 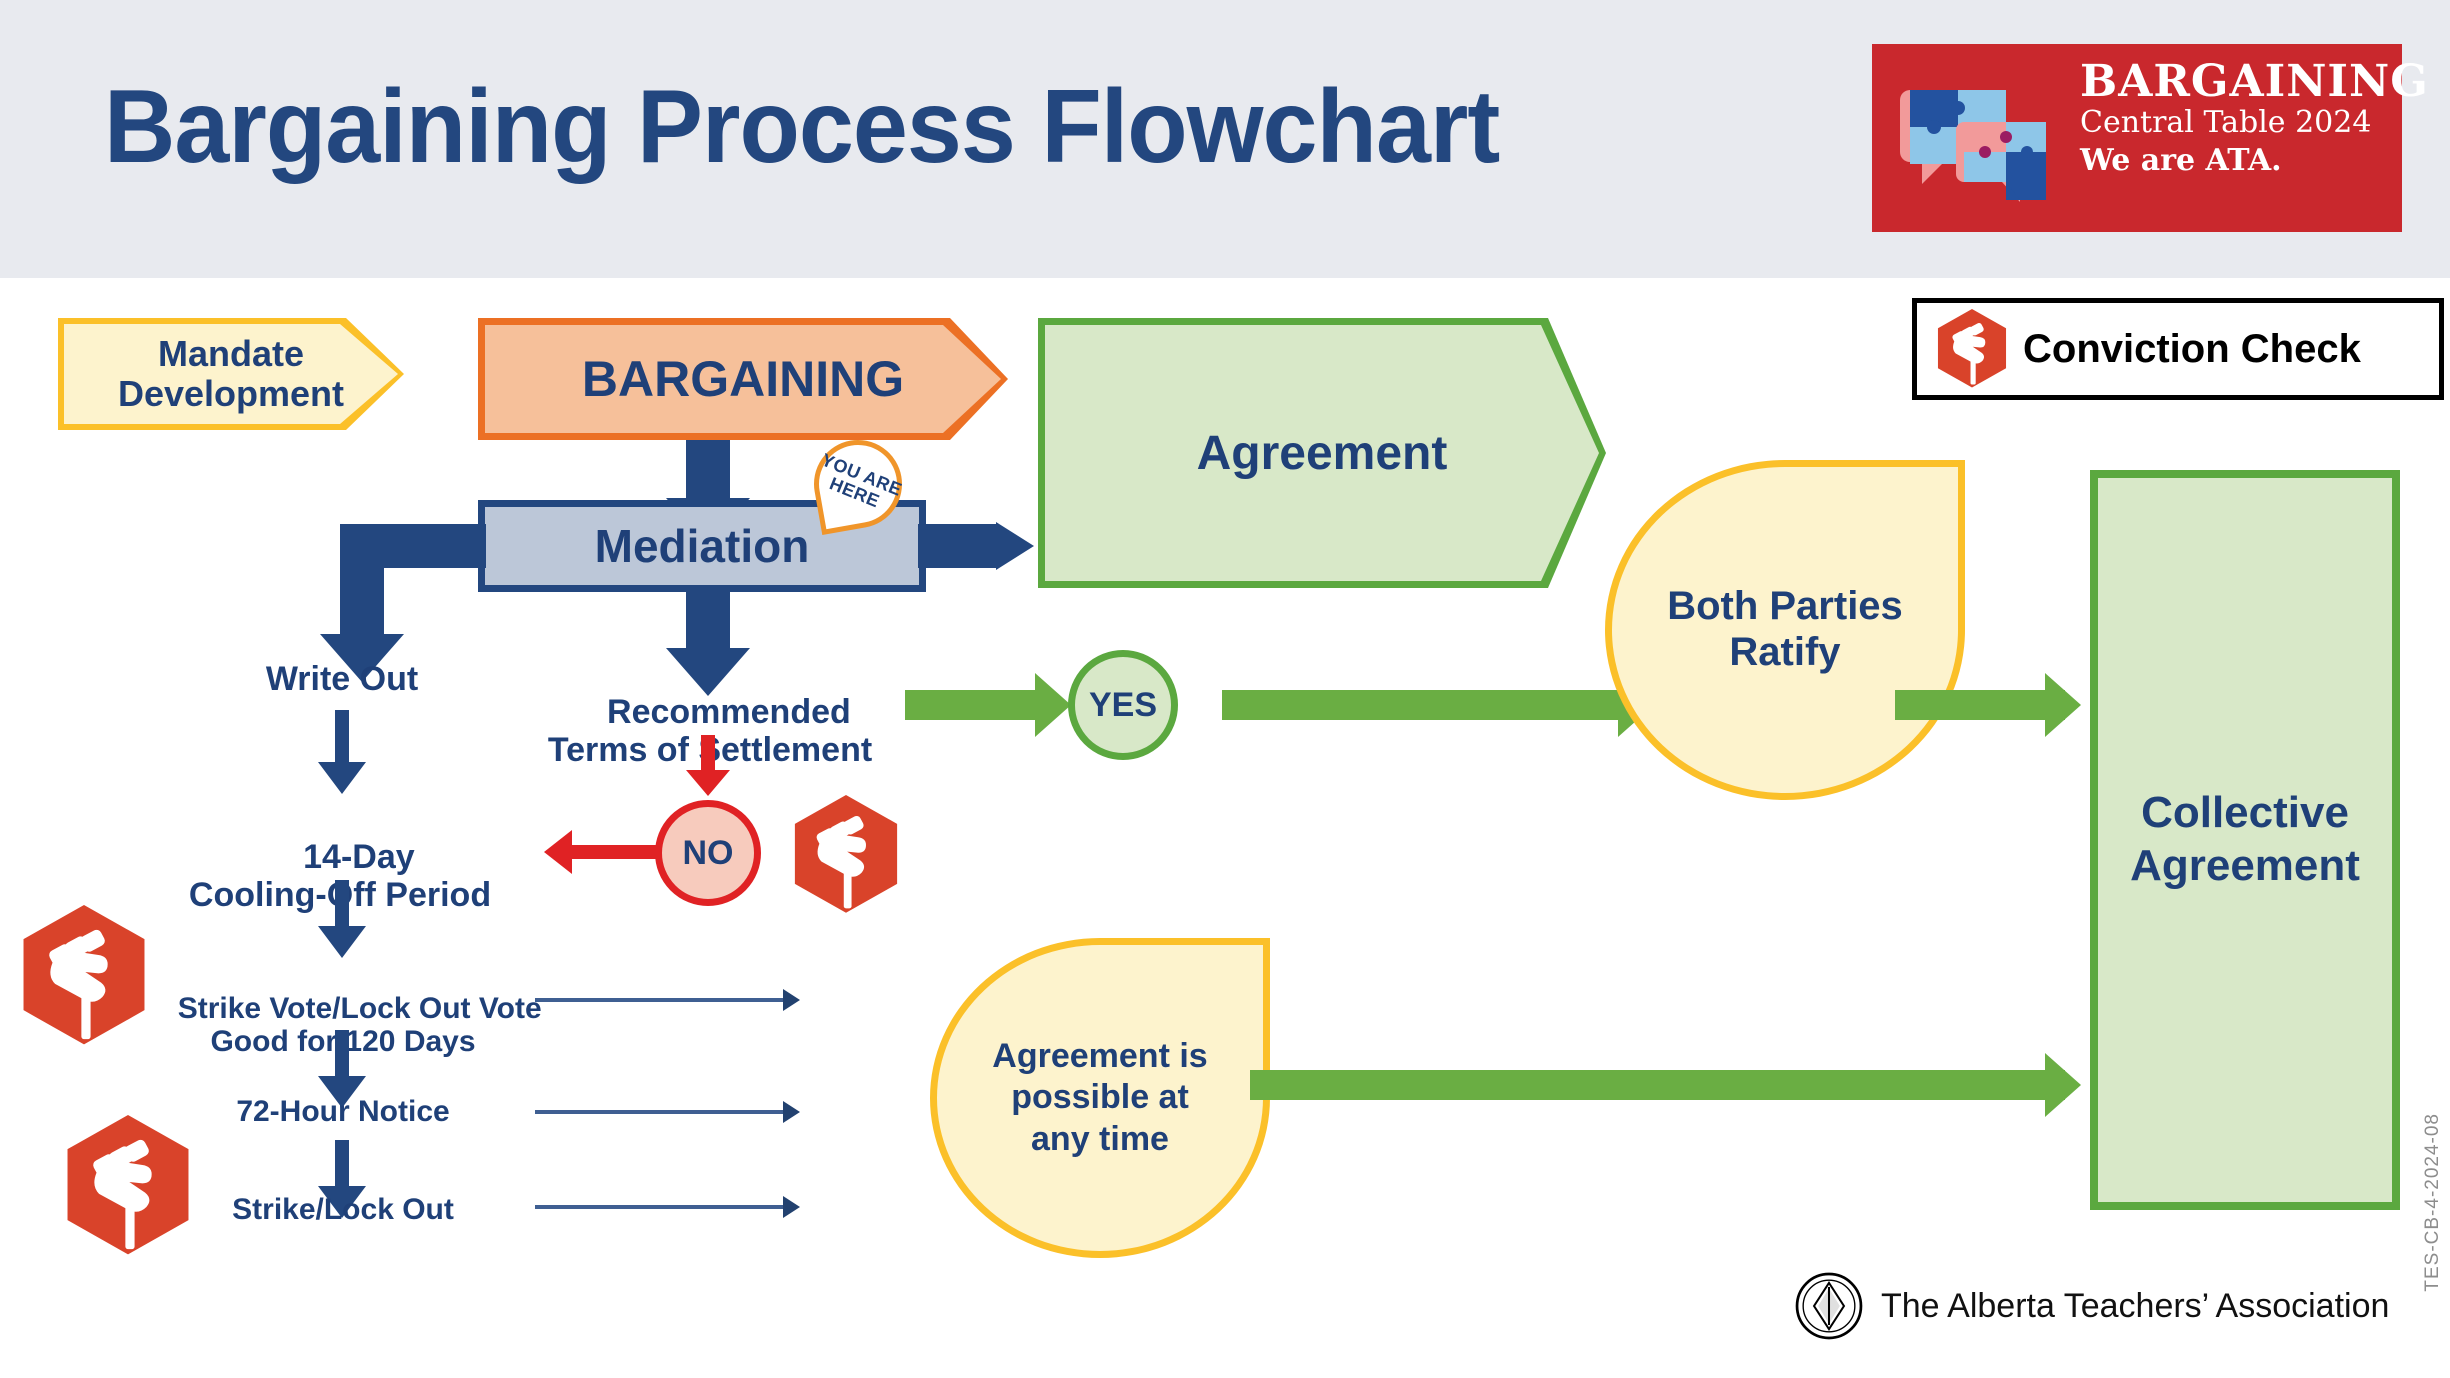 I want to click on connector-bargaining-to-mediation, so click(x=708, y=469).